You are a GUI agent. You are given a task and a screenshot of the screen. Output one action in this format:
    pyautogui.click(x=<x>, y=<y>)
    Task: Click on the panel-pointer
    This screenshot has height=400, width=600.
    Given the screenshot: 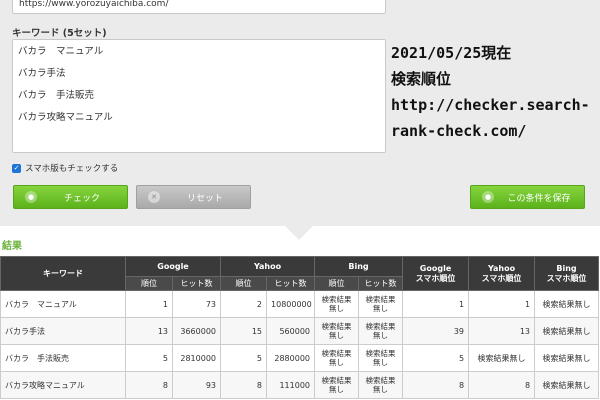 What is the action you would take?
    pyautogui.click(x=299, y=233)
    